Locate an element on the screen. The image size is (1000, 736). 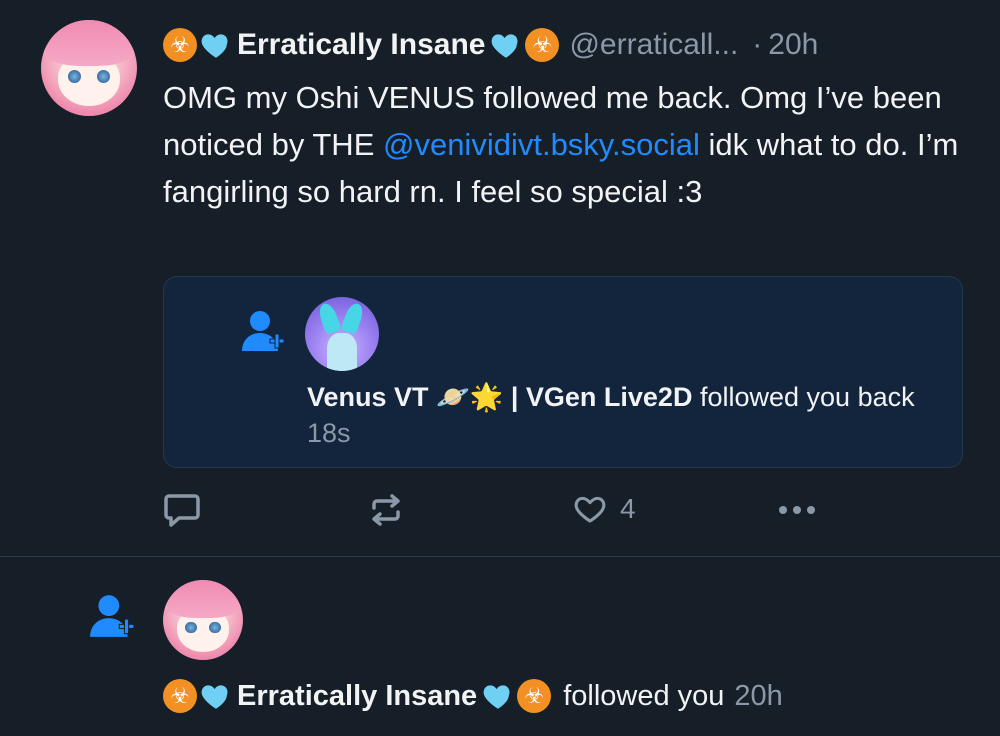
heart-outline-icon is located at coordinates (590, 509).